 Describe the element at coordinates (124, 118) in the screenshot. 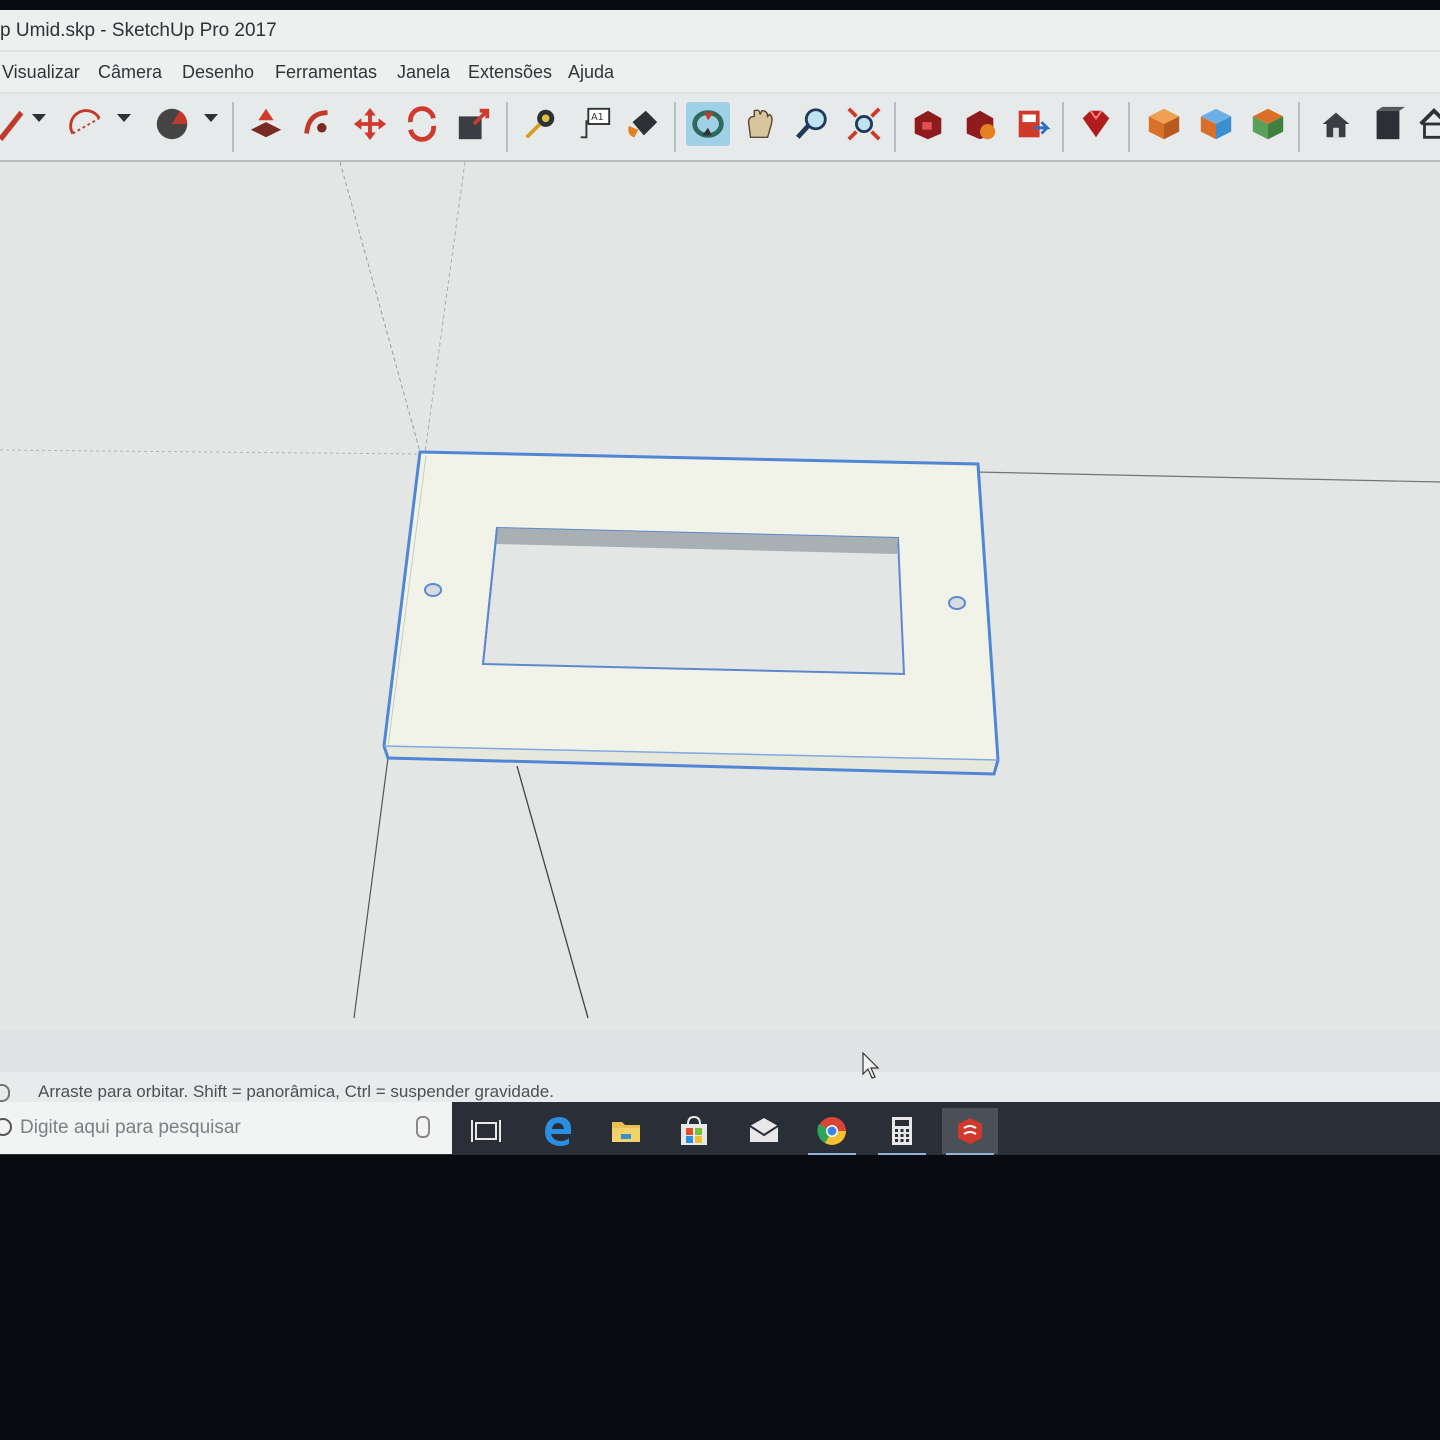

I see `arc-dropdown-icon` at that location.